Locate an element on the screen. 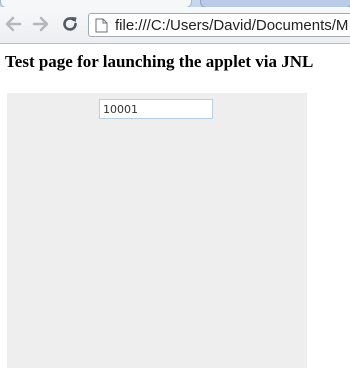  browser-tab-new is located at coordinates (275, 3).